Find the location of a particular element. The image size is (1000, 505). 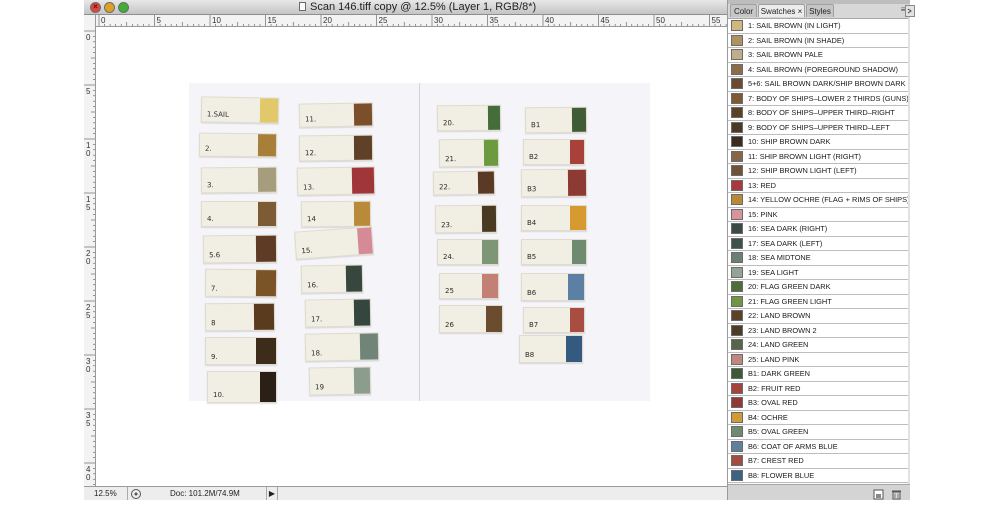

swatch-card: B7 is located at coordinates (554, 320).